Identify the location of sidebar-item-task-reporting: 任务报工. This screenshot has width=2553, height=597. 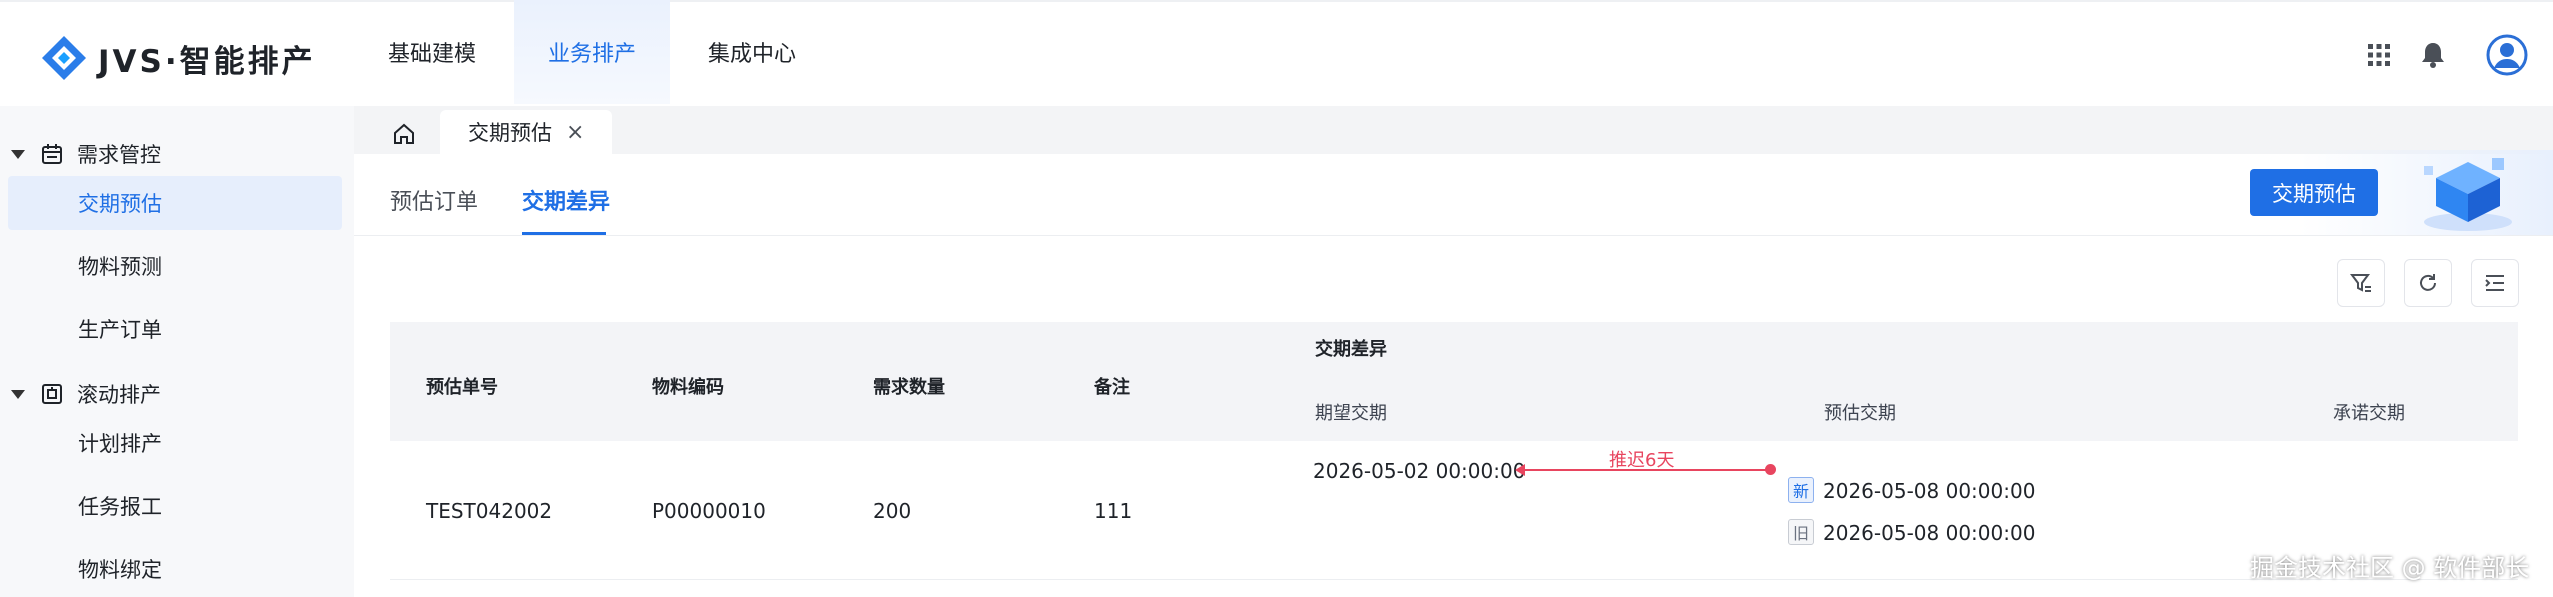
(120, 506).